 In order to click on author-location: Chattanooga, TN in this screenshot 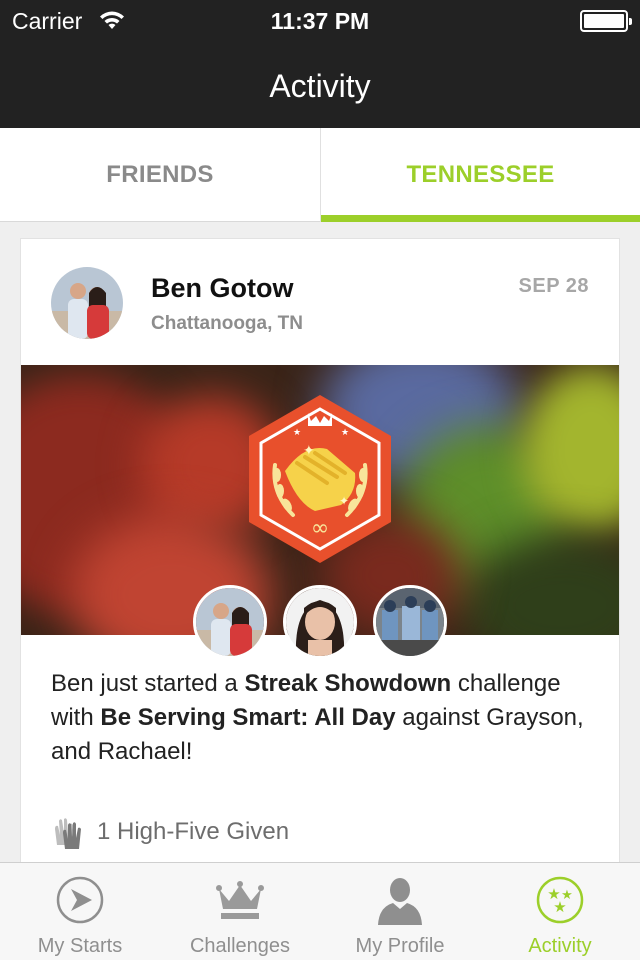, I will do `click(227, 323)`.